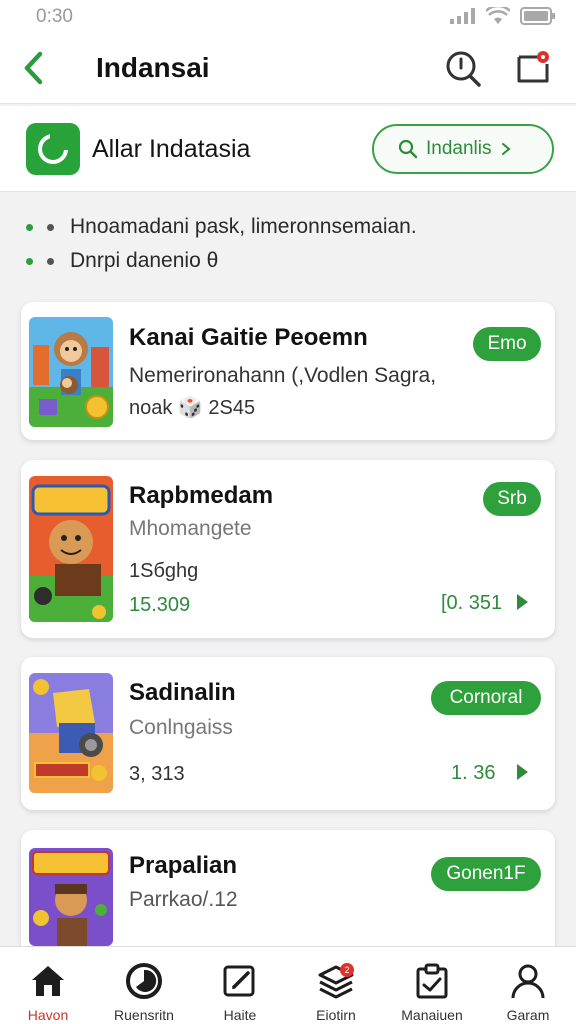  What do you see at coordinates (221, 261) in the screenshot?
I see `bullet-item: Dnrpi danenio θ` at bounding box center [221, 261].